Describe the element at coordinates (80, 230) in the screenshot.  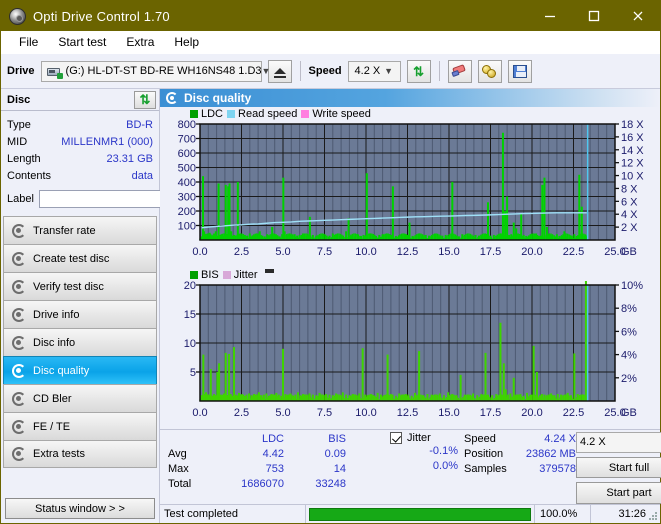
I see `sidebar-item-transfer-rate: Transfer rate` at that location.